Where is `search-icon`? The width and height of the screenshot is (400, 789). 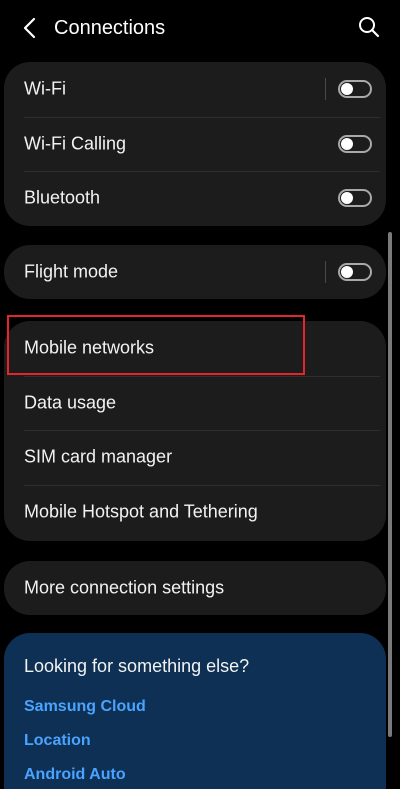
search-icon is located at coordinates (369, 27).